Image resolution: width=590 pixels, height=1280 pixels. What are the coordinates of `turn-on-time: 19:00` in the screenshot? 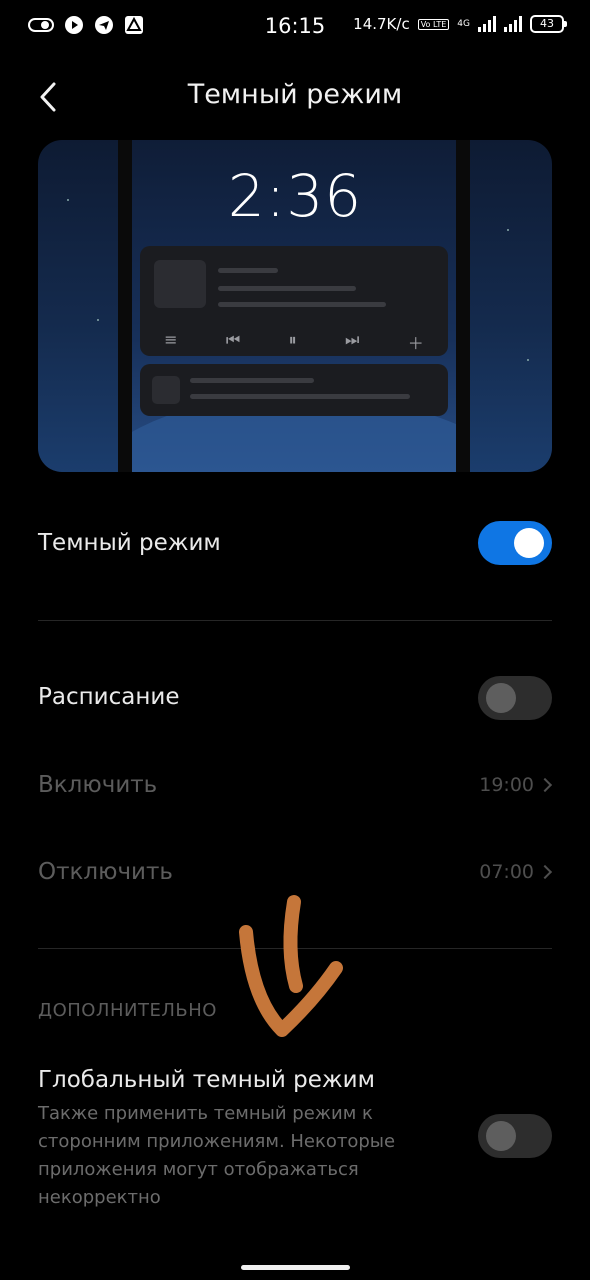 It's located at (516, 785).